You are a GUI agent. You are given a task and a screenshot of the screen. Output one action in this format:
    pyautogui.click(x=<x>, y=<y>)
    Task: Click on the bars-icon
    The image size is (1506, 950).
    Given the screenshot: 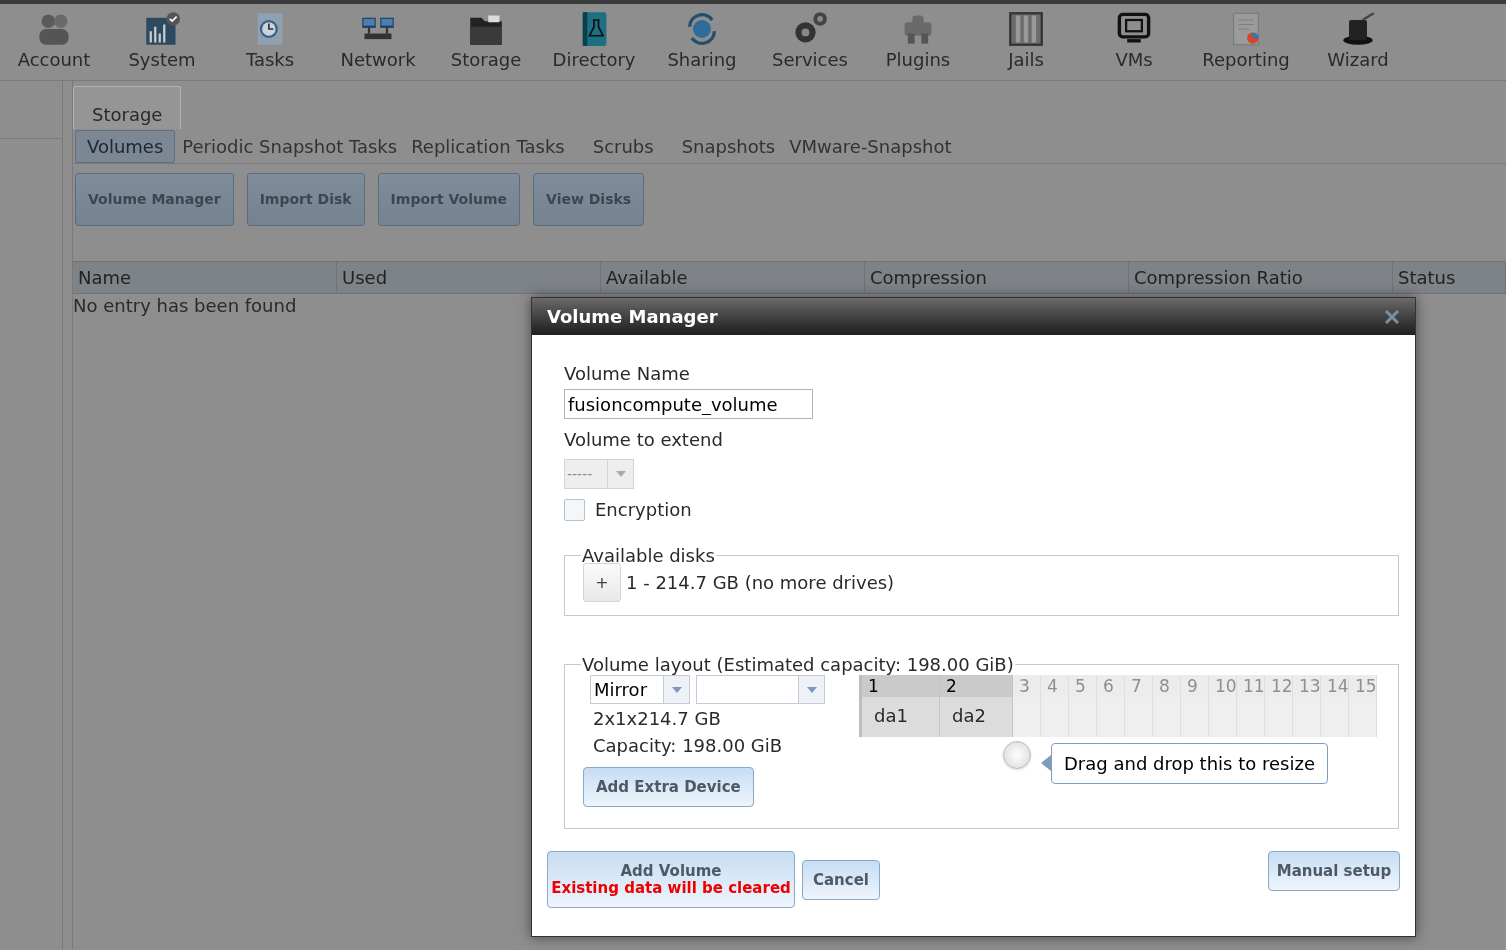 What is the action you would take?
    pyautogui.click(x=1026, y=29)
    